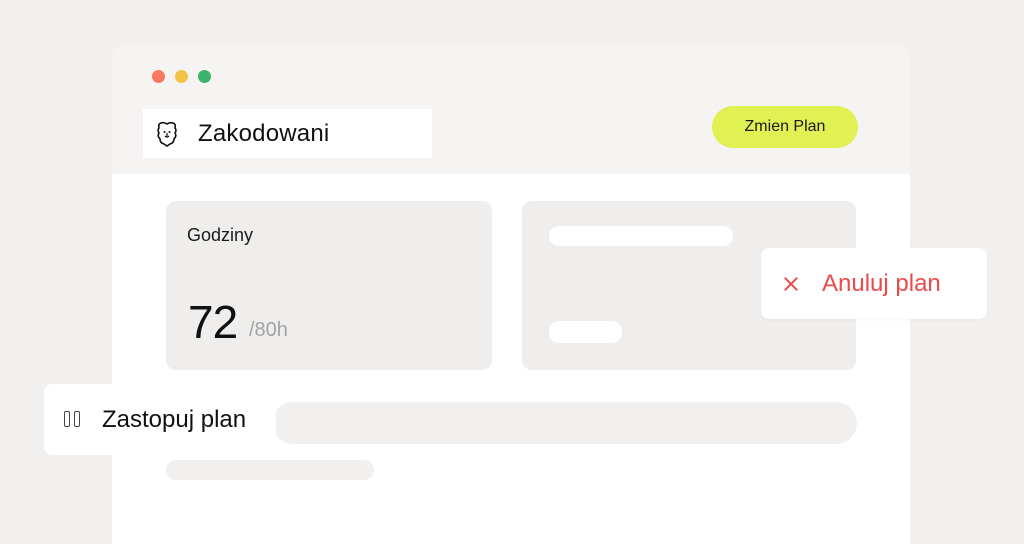 Image resolution: width=1024 pixels, height=544 pixels. What do you see at coordinates (220, 235) in the screenshot?
I see `hours-label: Godziny` at bounding box center [220, 235].